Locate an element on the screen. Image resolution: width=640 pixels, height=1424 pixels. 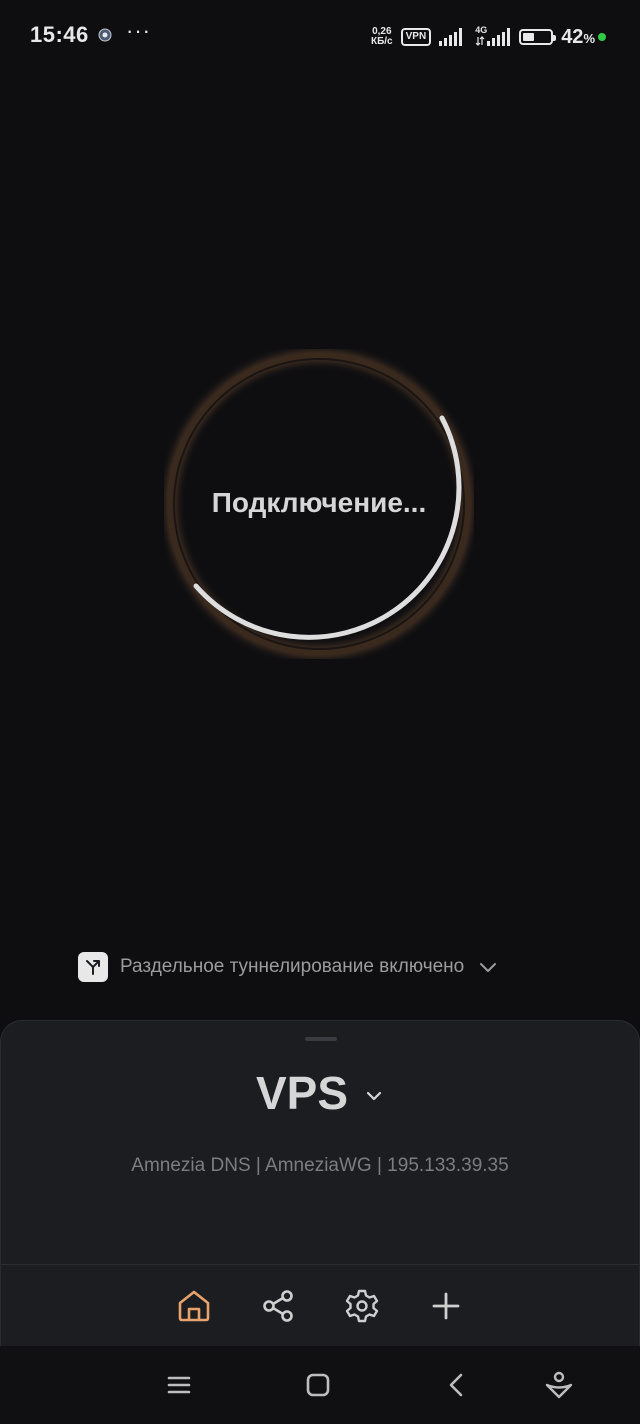
back-icon is located at coordinates (456, 1385).